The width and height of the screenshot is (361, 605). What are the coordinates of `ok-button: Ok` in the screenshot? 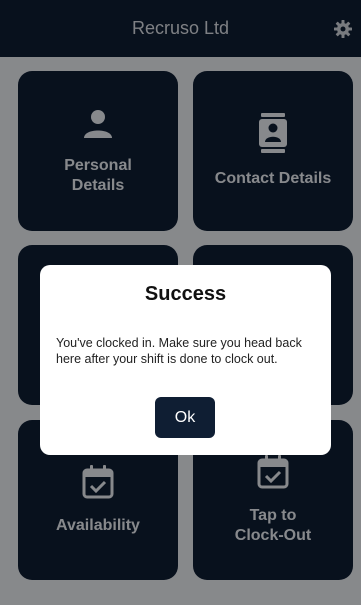 It's located at (185, 417).